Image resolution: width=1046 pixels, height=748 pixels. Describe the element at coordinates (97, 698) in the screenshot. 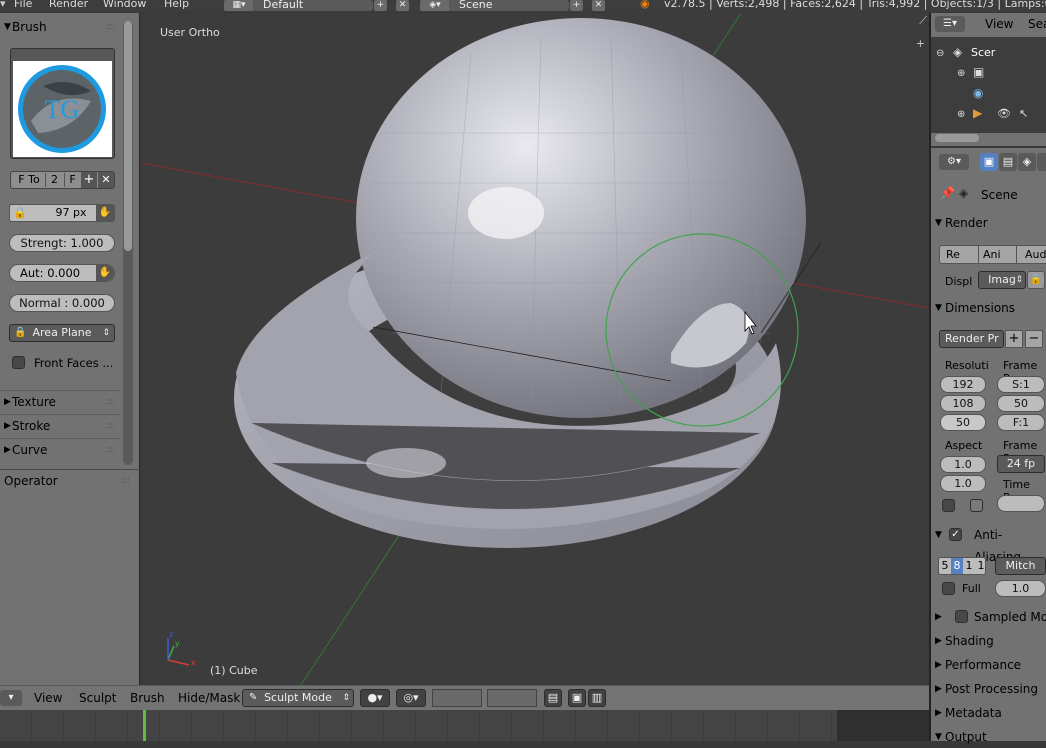

I see `menu-sculpt: Sculpt` at that location.